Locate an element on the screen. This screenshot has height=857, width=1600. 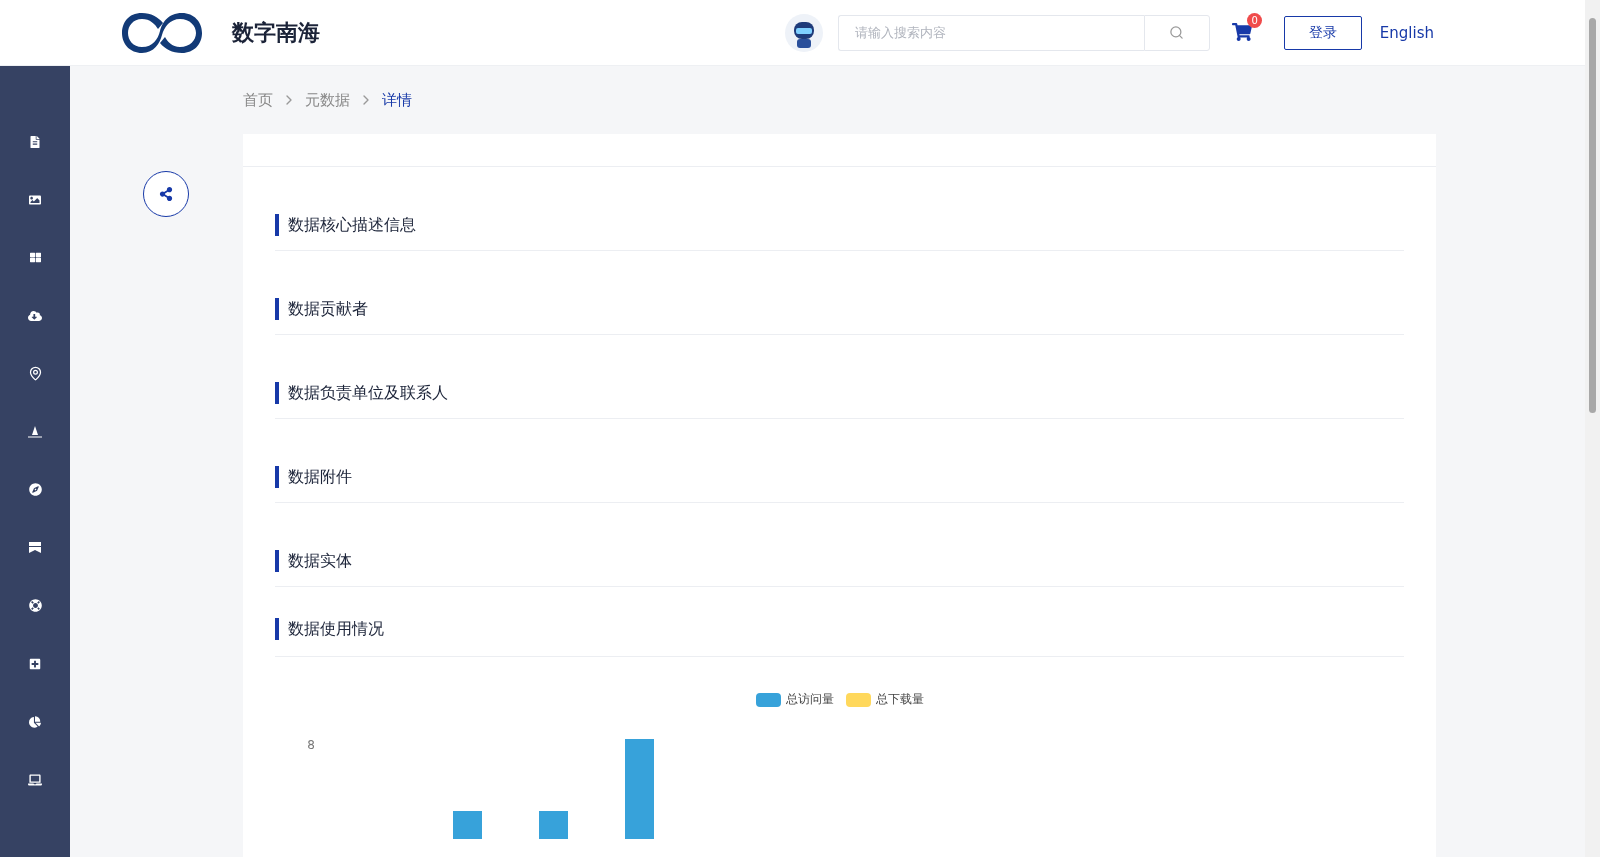
axis-tick-label: 8 is located at coordinates (310, 746).